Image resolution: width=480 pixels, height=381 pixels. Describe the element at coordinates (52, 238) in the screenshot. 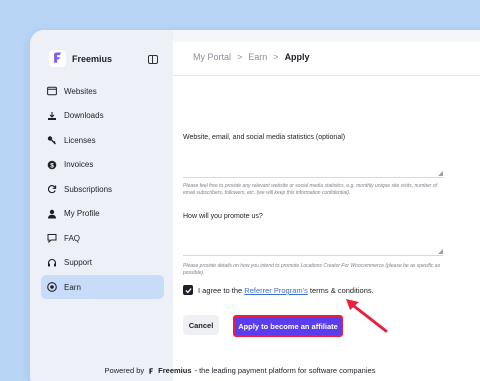

I see `chat-icon` at that location.